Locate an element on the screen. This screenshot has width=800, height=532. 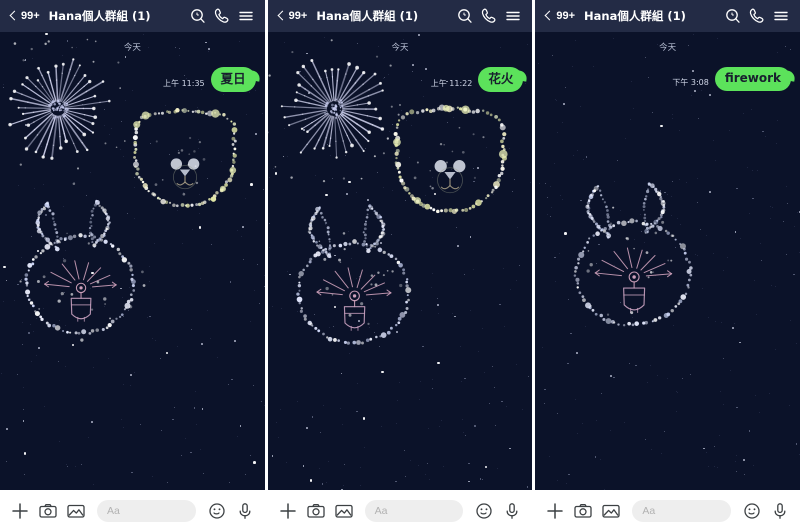
date-divider-3: 今天 is located at coordinates (667, 43).